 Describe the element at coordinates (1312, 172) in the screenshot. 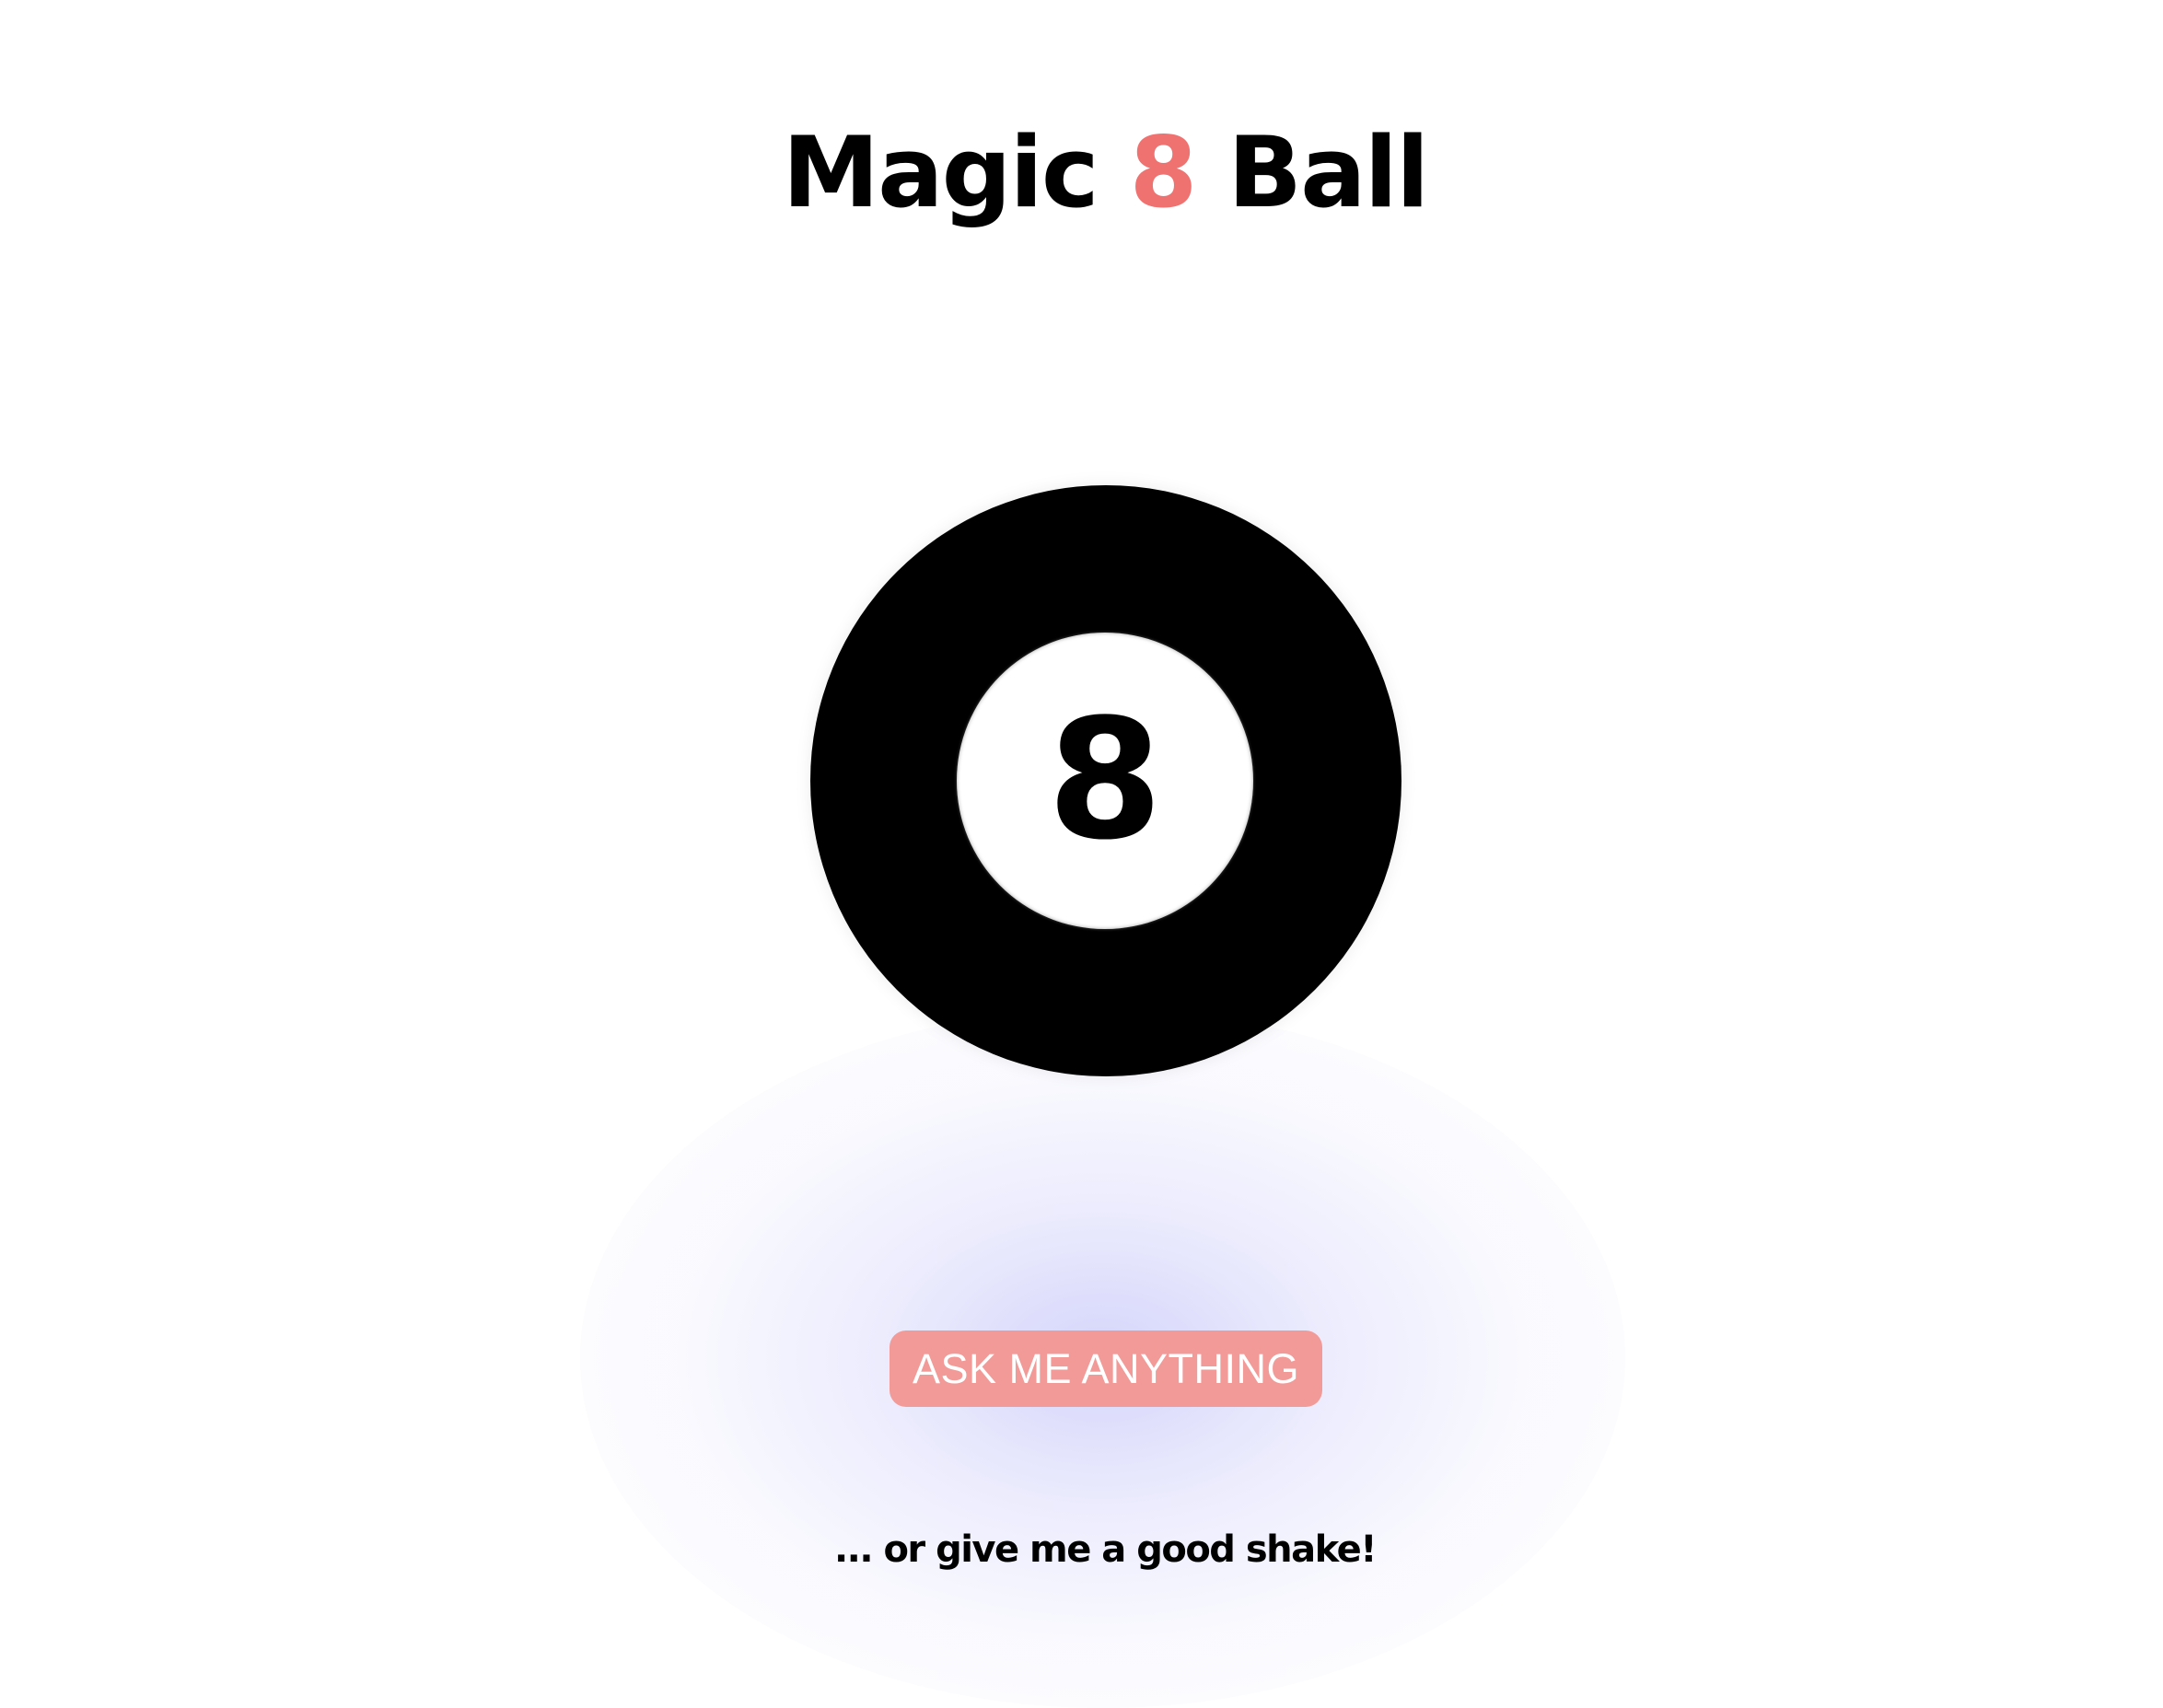

I see `title-ball: Ball` at that location.